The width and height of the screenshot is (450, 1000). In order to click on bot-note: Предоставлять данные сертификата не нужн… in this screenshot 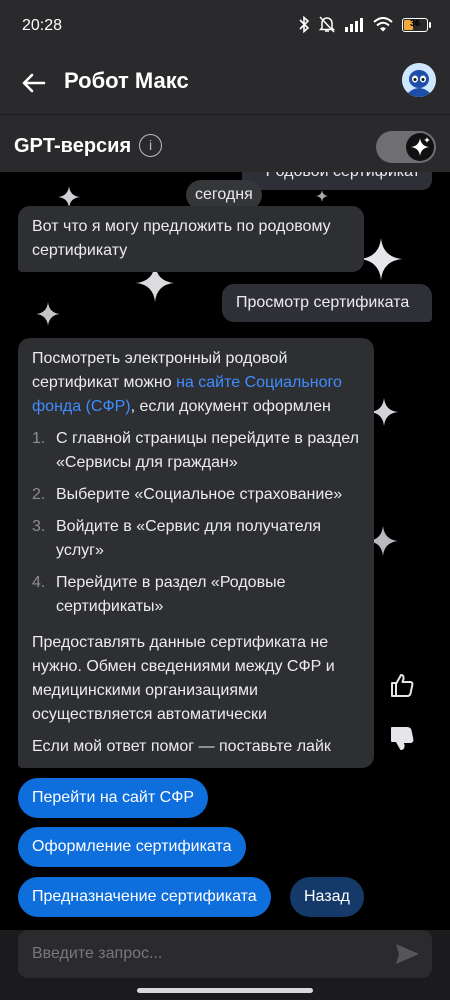, I will do `click(183, 678)`.